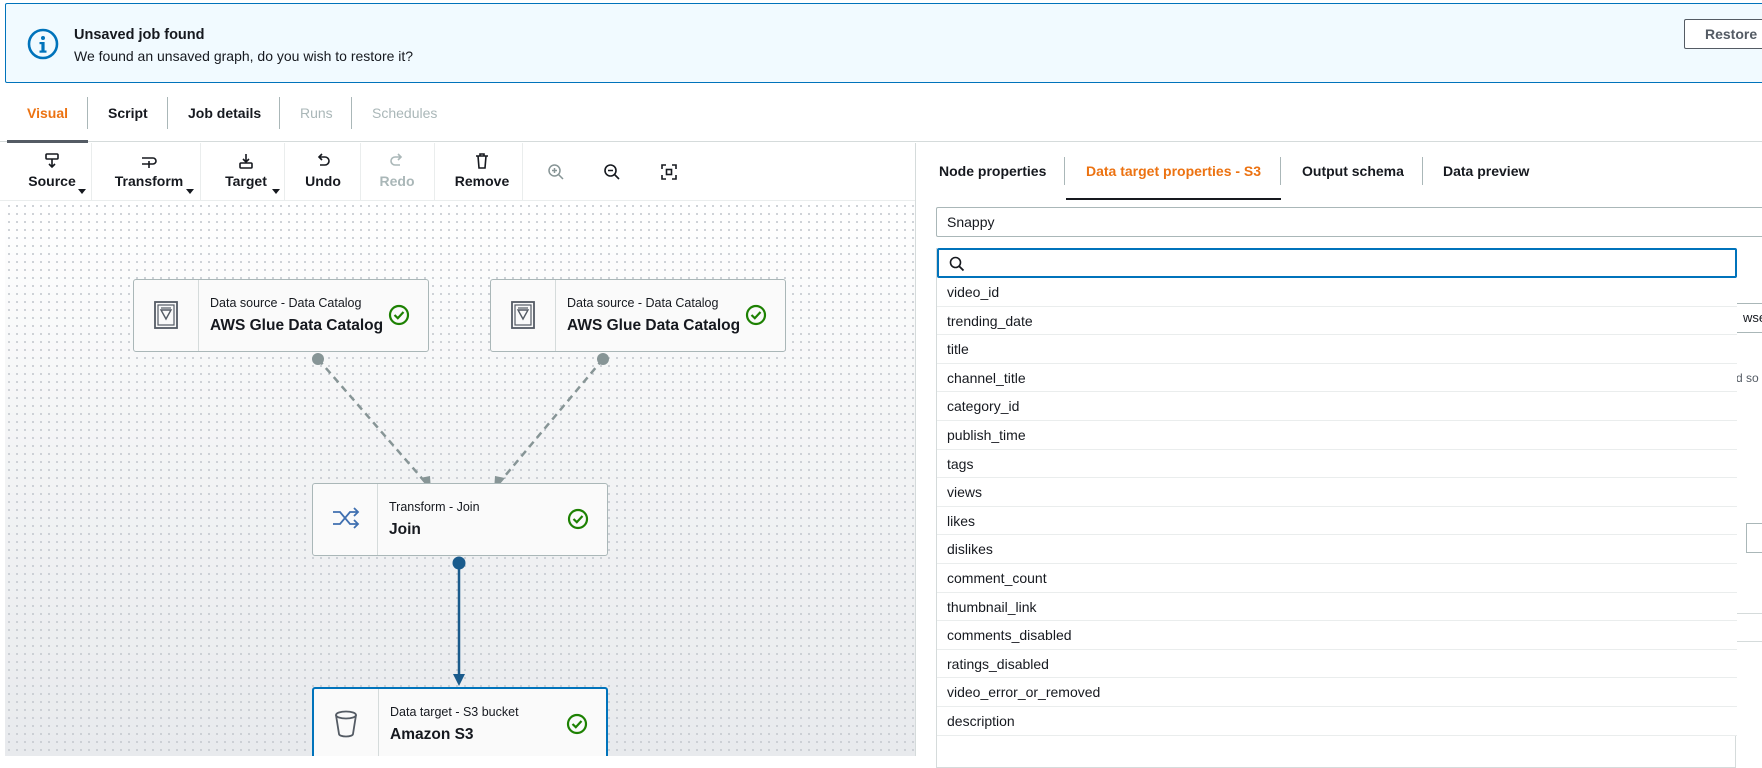 The image size is (1762, 768). Describe the element at coordinates (82, 191) in the screenshot. I see `caret-down-icon` at that location.